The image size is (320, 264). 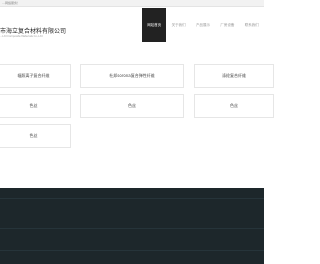 What do you see at coordinates (21, 36) in the screenshot?
I see `company-subtitle: …Ltd Composite Materials Co.,Ltd` at bounding box center [21, 36].